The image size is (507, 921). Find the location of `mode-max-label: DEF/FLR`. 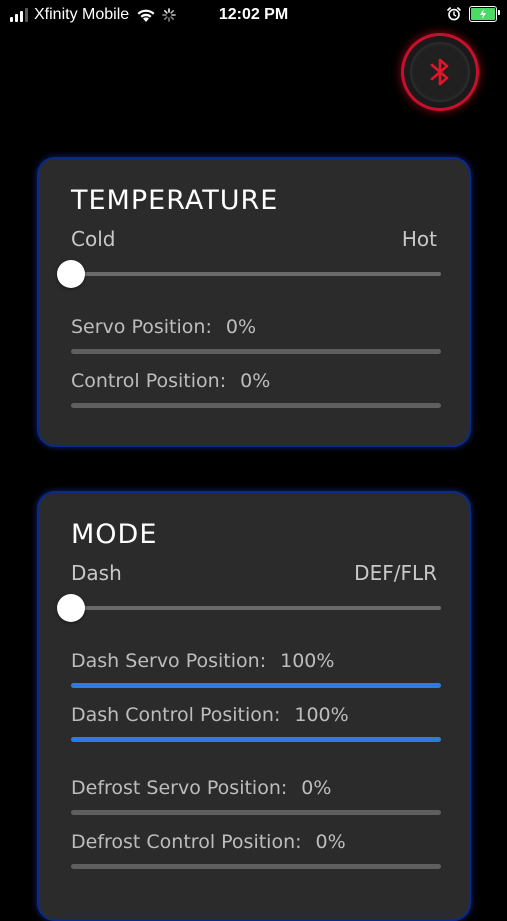

mode-max-label: DEF/FLR is located at coordinates (395, 573).